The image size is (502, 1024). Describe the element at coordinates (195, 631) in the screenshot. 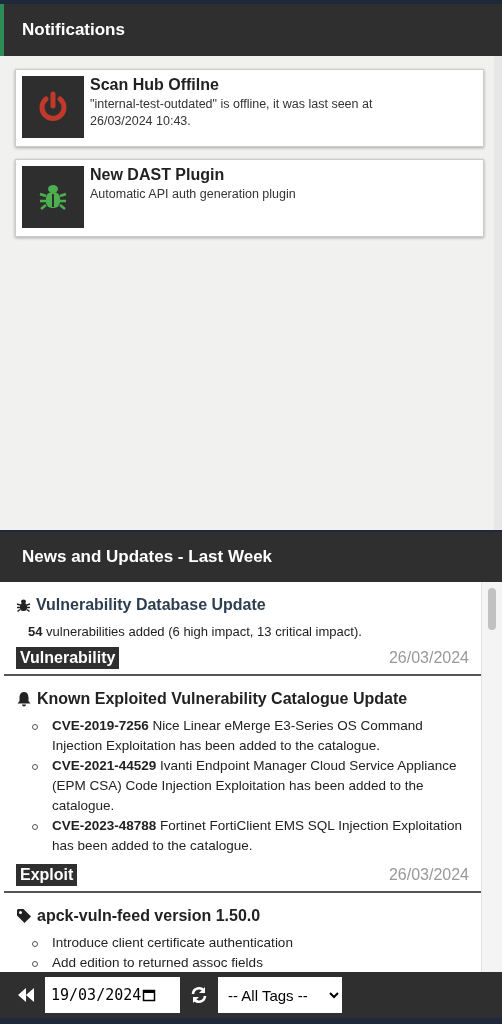

I see `news-text: 54 vulnerabilities added (6 high impact, 13 critical impact).` at that location.